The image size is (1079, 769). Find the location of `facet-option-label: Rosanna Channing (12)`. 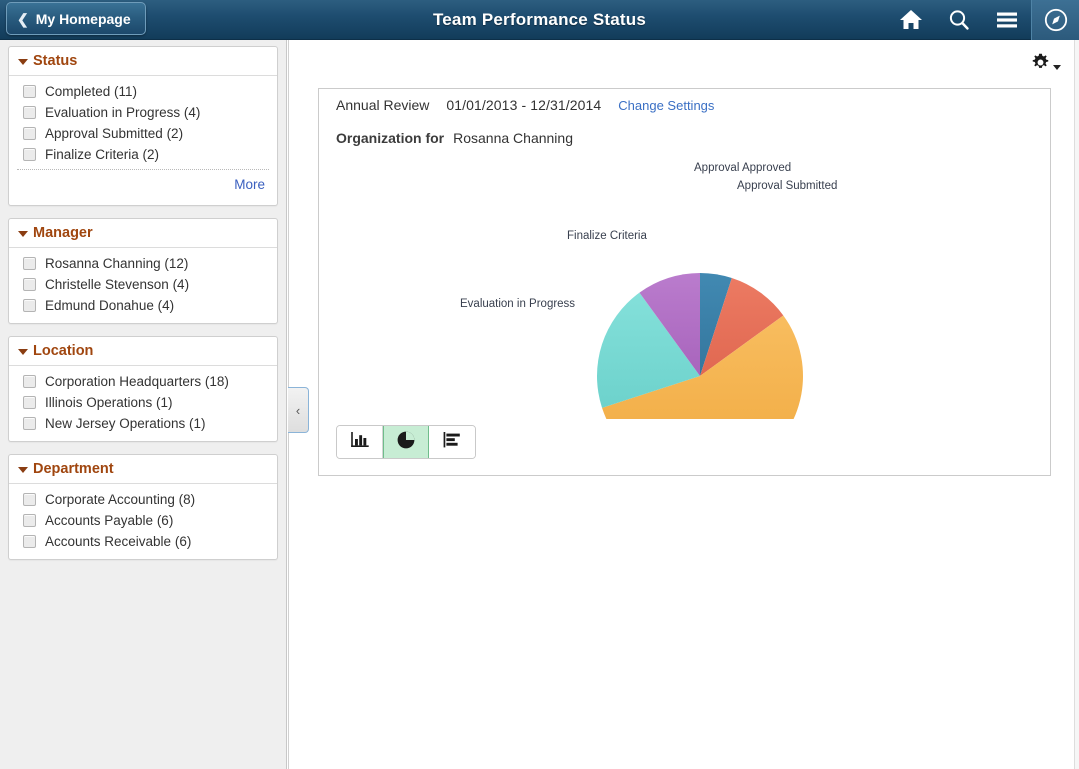

facet-option-label: Rosanna Channing (12) is located at coordinates (117, 263).